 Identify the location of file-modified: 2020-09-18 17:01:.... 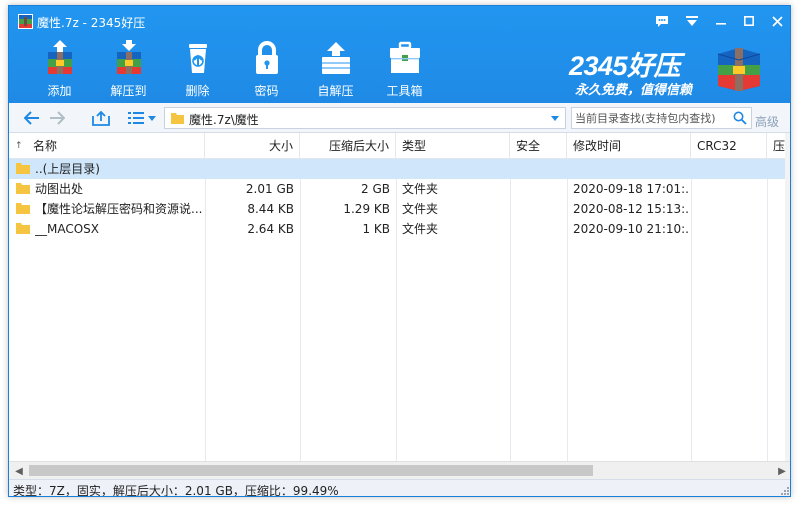
(631, 189).